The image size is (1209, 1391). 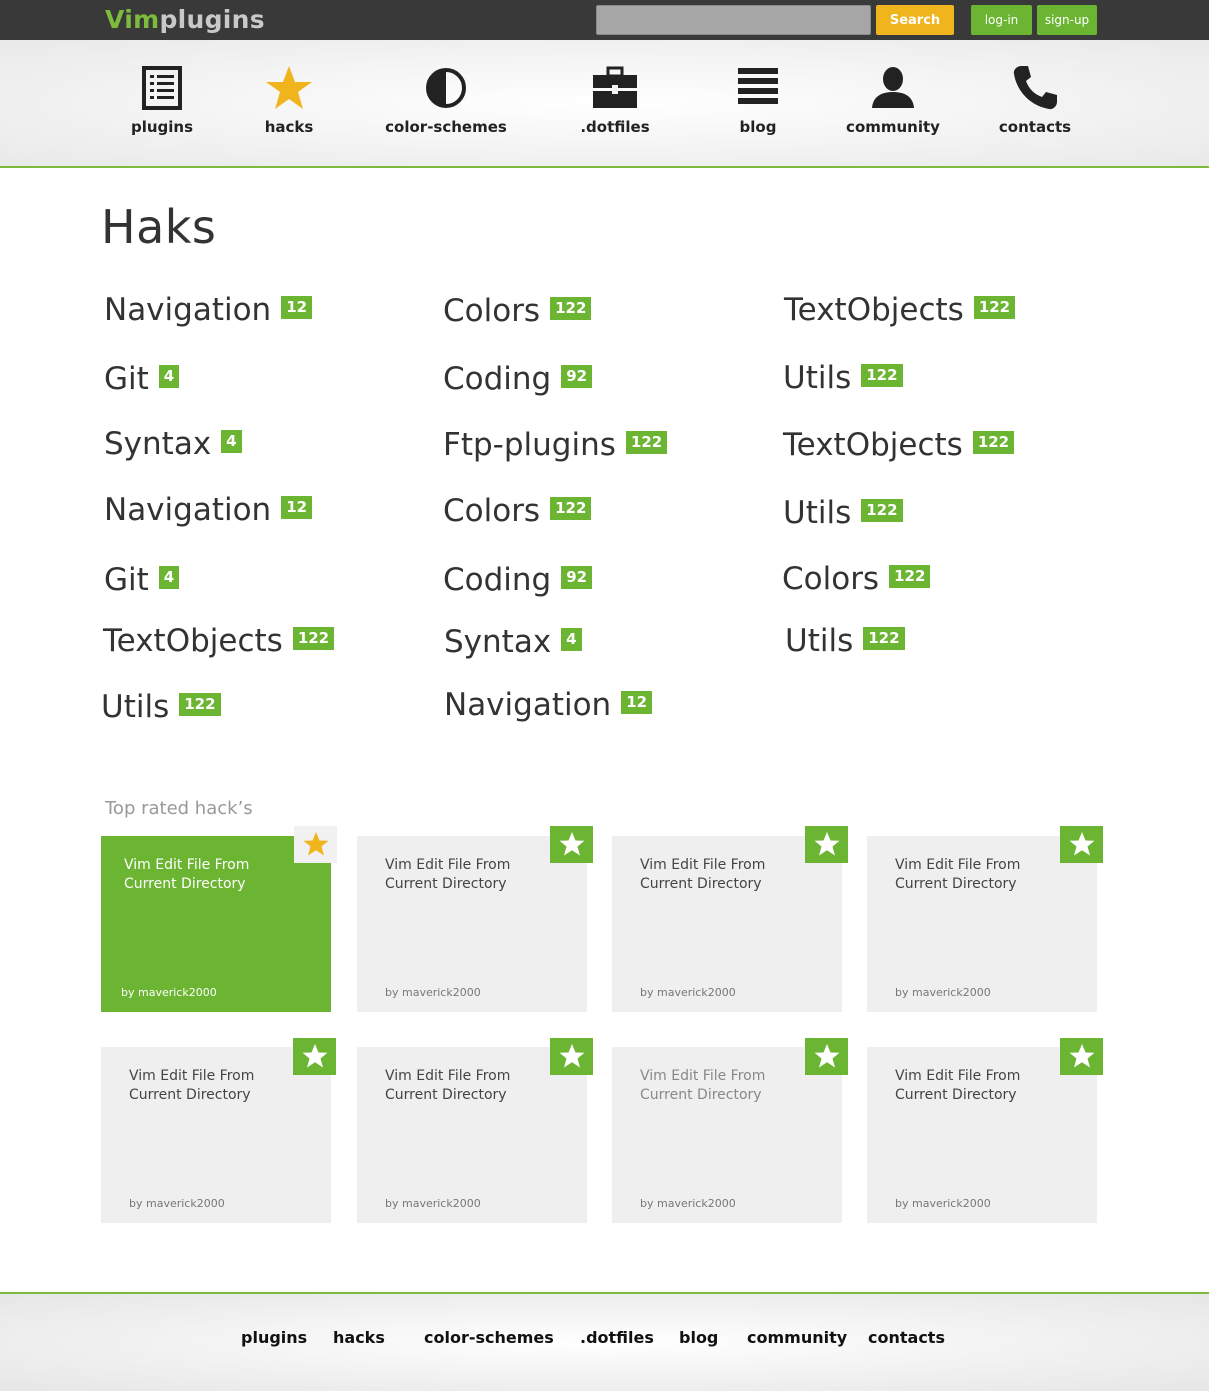 I want to click on nav-label: color-schemes, so click(x=446, y=127).